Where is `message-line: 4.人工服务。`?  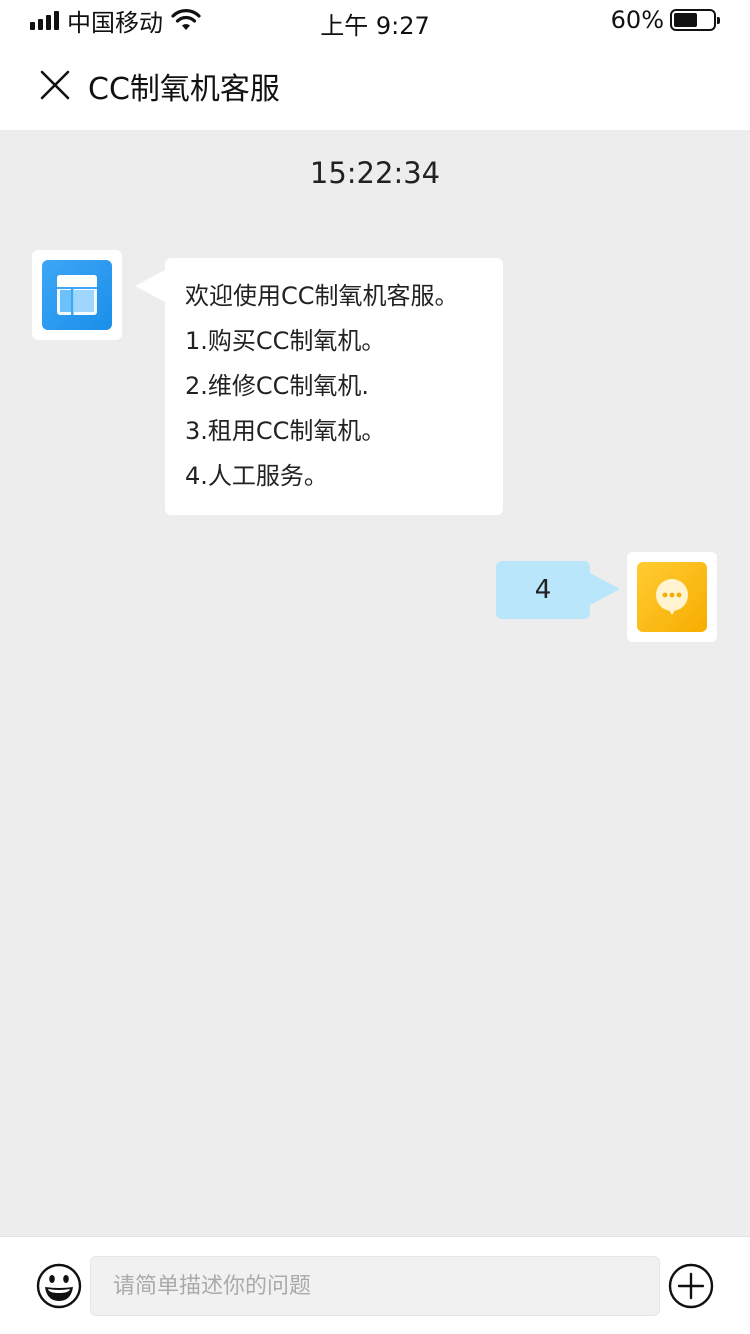
message-line: 4.人工服务。 is located at coordinates (256, 476).